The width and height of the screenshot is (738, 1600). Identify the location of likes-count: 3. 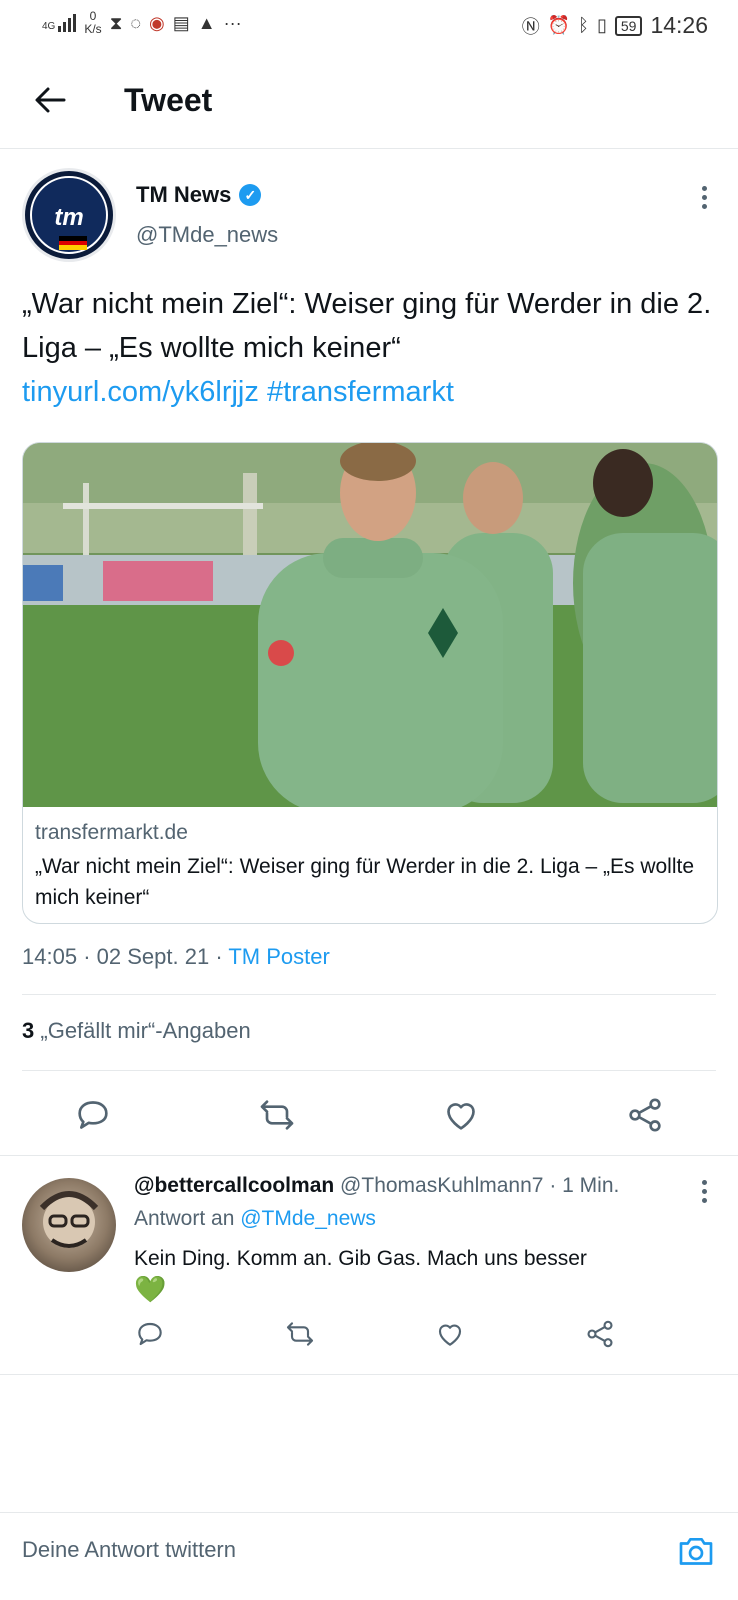
(28, 1030).